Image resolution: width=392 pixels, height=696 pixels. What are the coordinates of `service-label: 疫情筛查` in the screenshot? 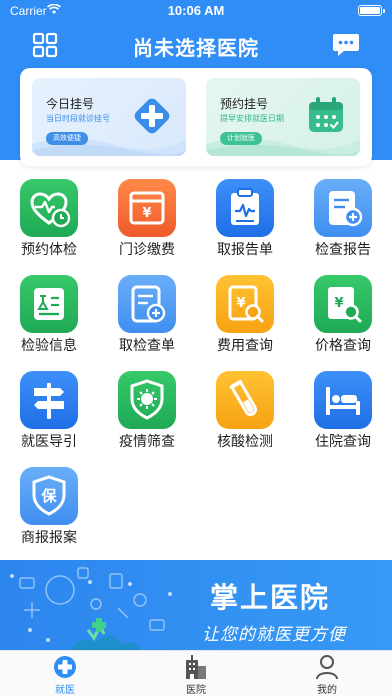 It's located at (147, 441).